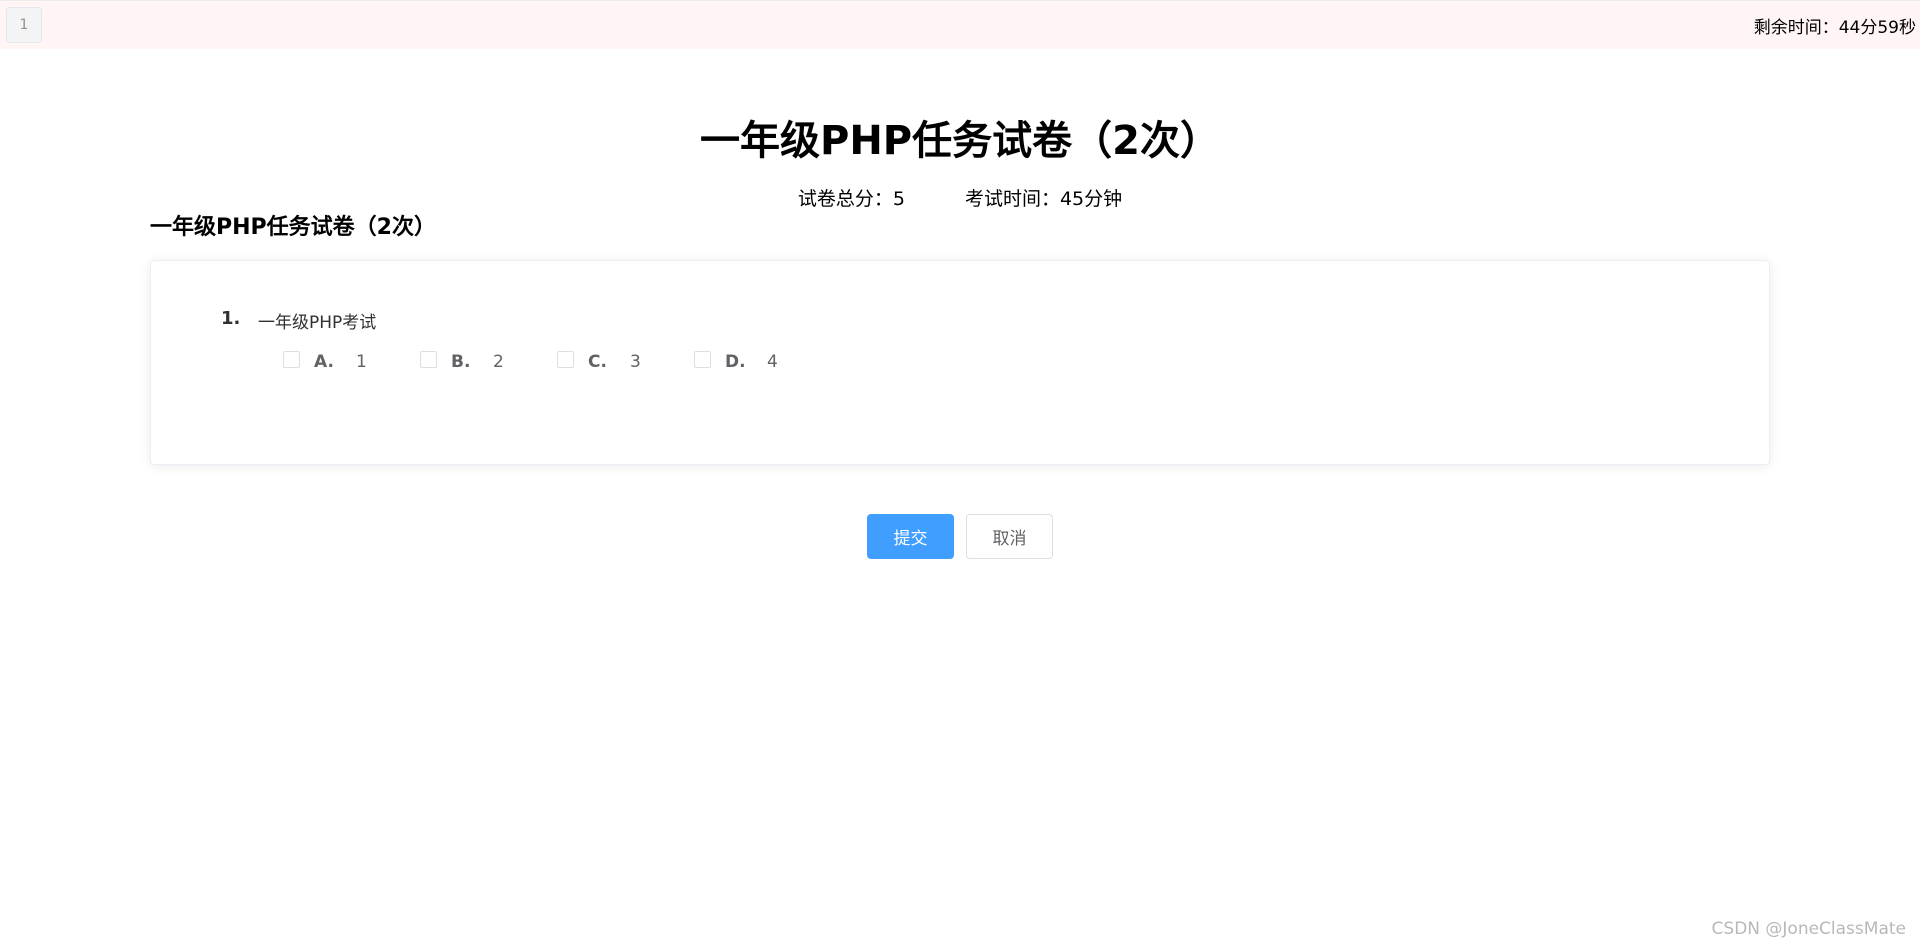  I want to click on option-letter: B., so click(461, 362).